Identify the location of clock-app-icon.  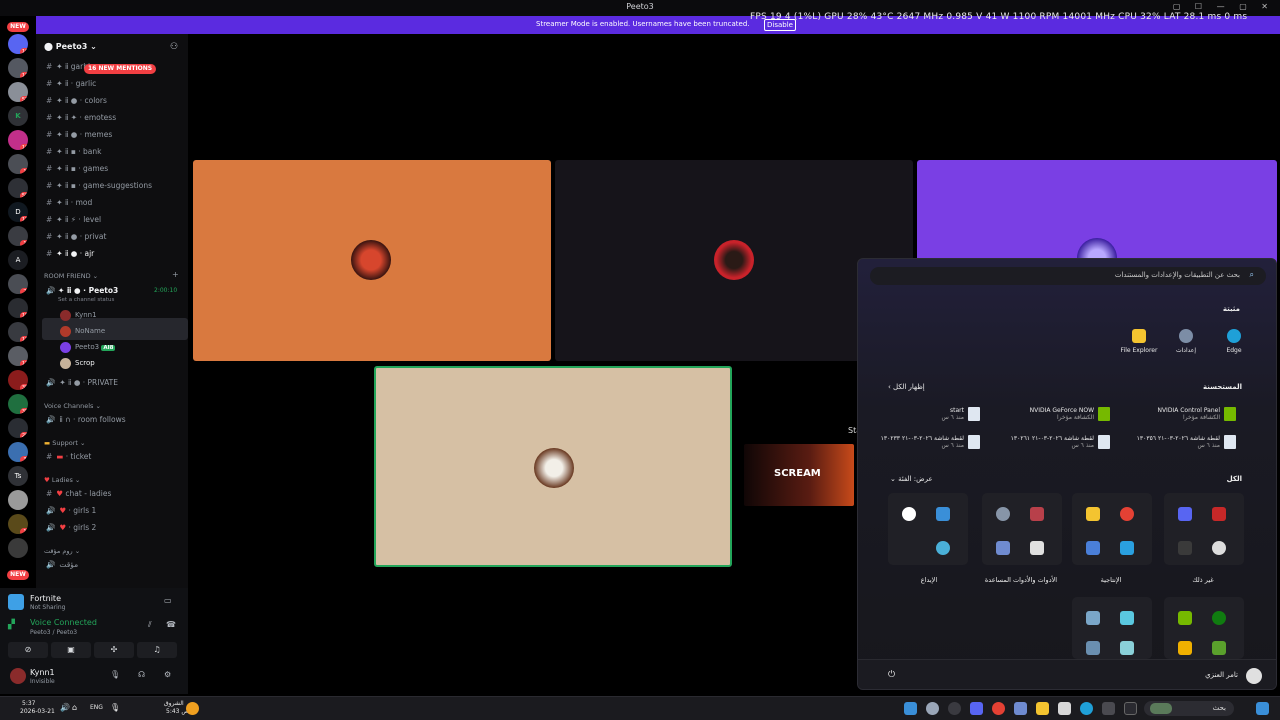
(954, 708).